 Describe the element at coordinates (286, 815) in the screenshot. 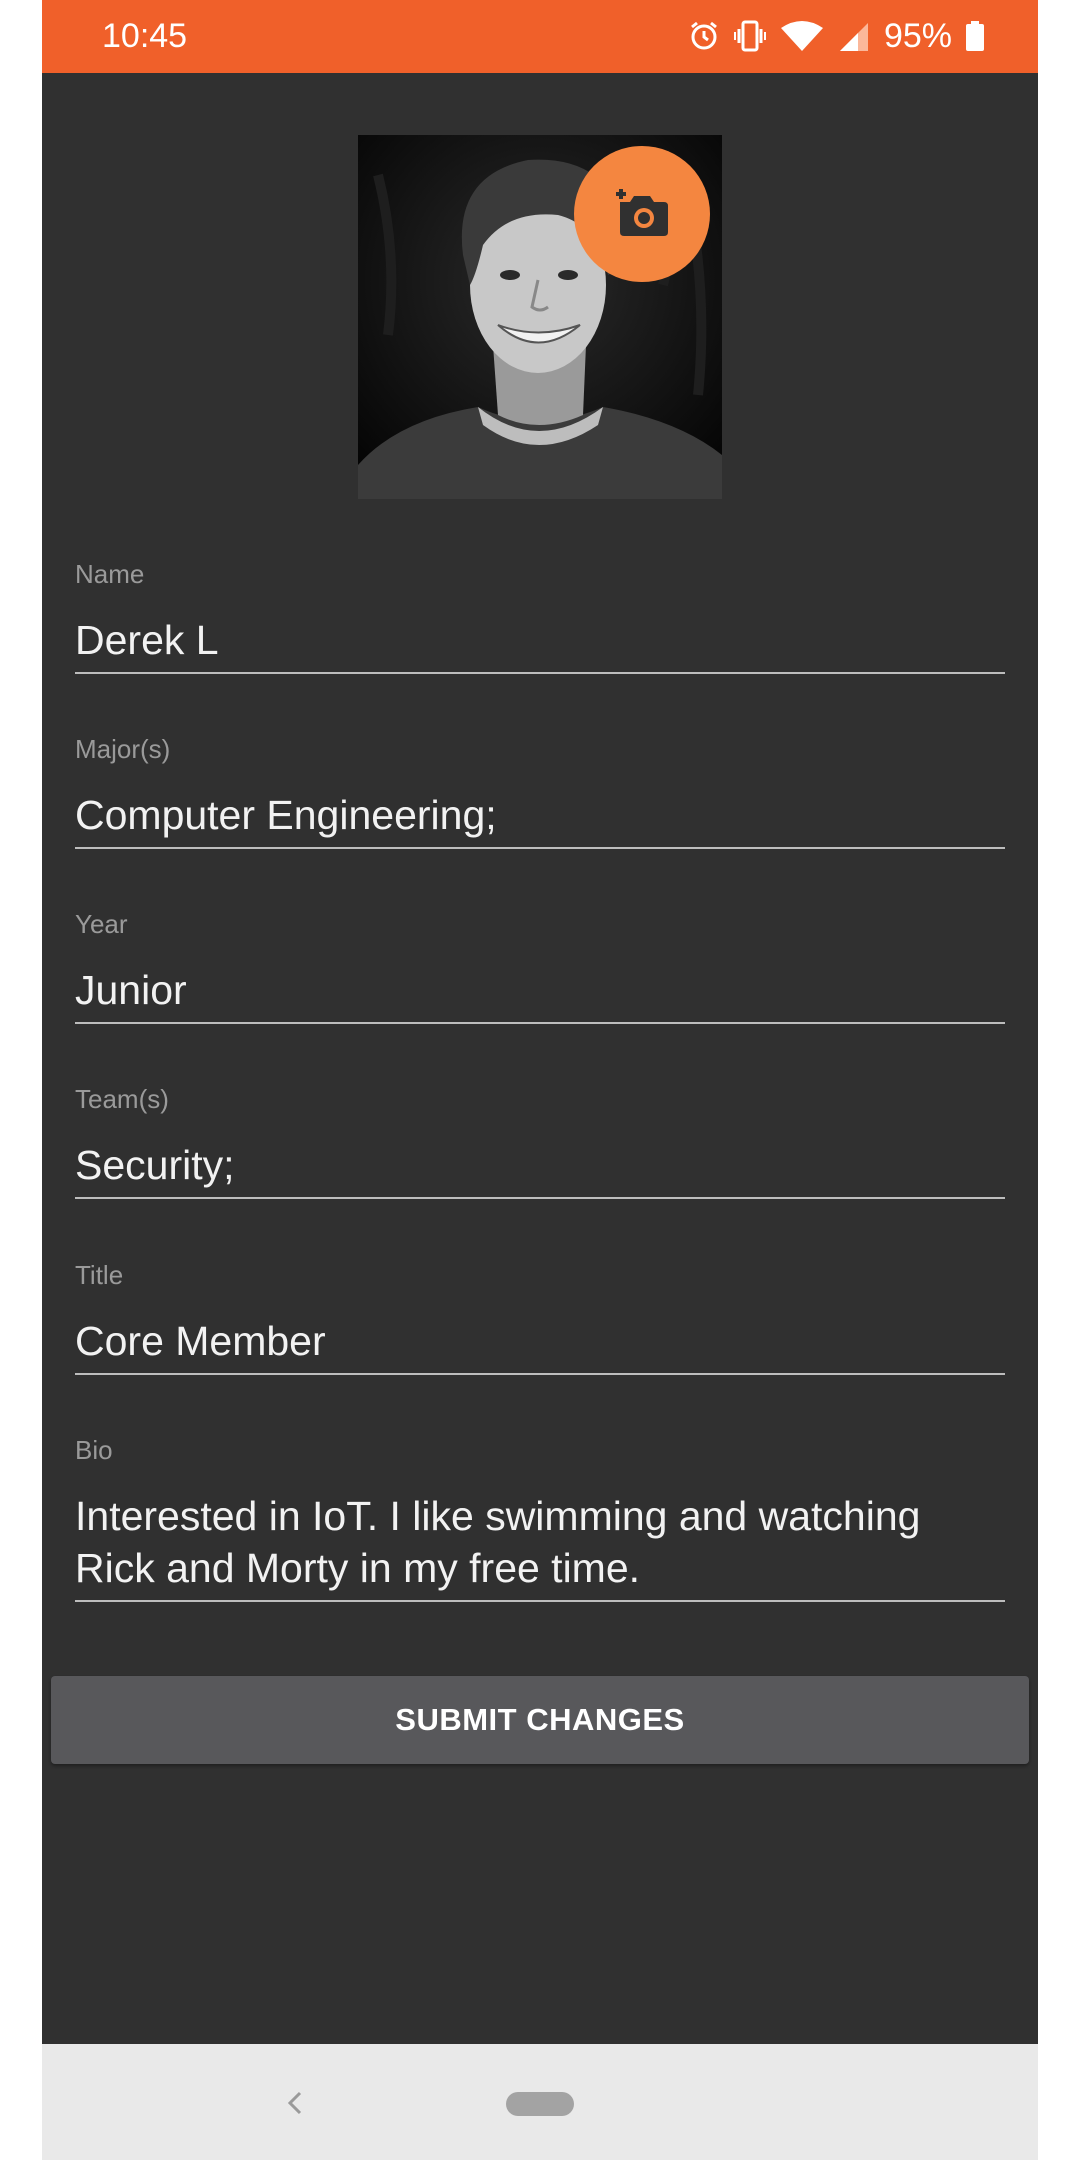

I see `majors-input: Computer Engineering;` at that location.